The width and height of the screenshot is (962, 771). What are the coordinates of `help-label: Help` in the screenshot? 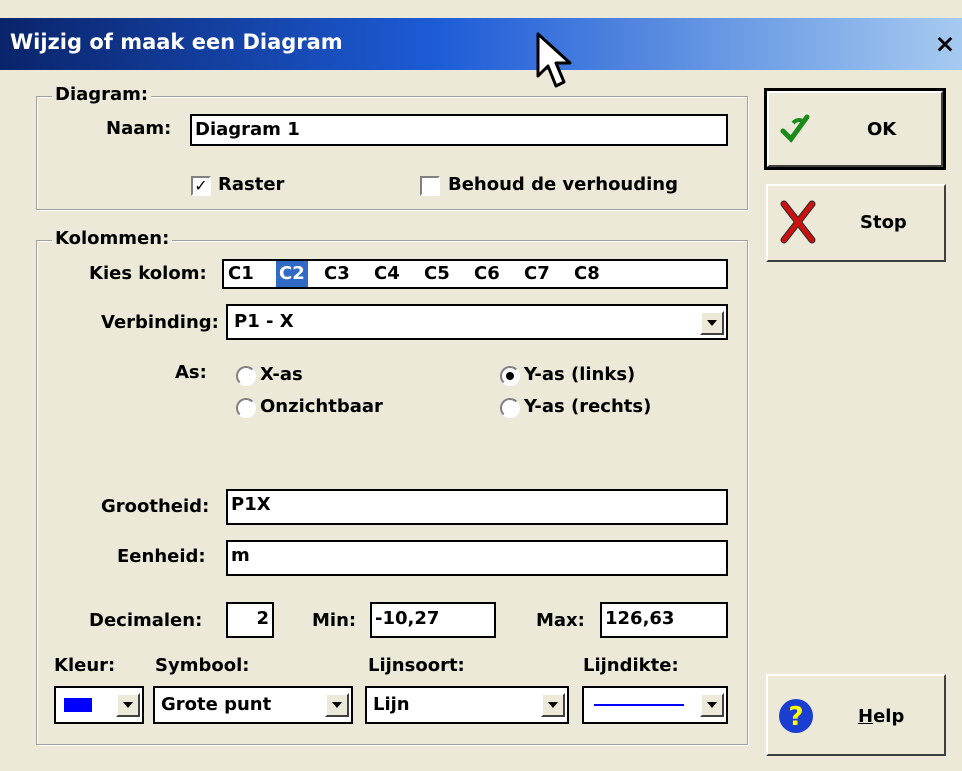 It's located at (881, 716).